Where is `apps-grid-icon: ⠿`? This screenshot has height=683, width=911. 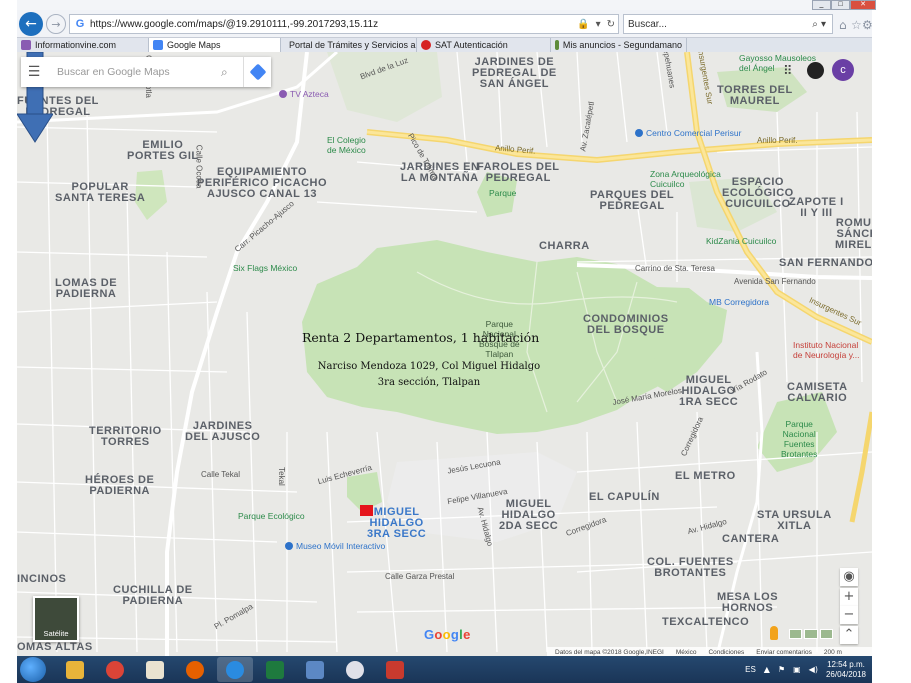
apps-grid-icon: ⠿ is located at coordinates (788, 71).